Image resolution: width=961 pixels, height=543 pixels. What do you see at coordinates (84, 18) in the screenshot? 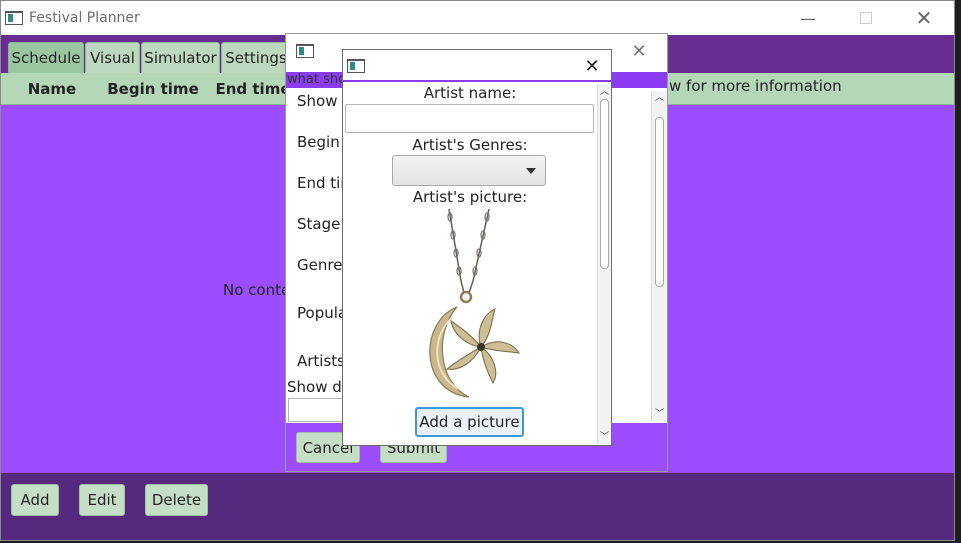
I see `window-title: Festival Planner` at bounding box center [84, 18].